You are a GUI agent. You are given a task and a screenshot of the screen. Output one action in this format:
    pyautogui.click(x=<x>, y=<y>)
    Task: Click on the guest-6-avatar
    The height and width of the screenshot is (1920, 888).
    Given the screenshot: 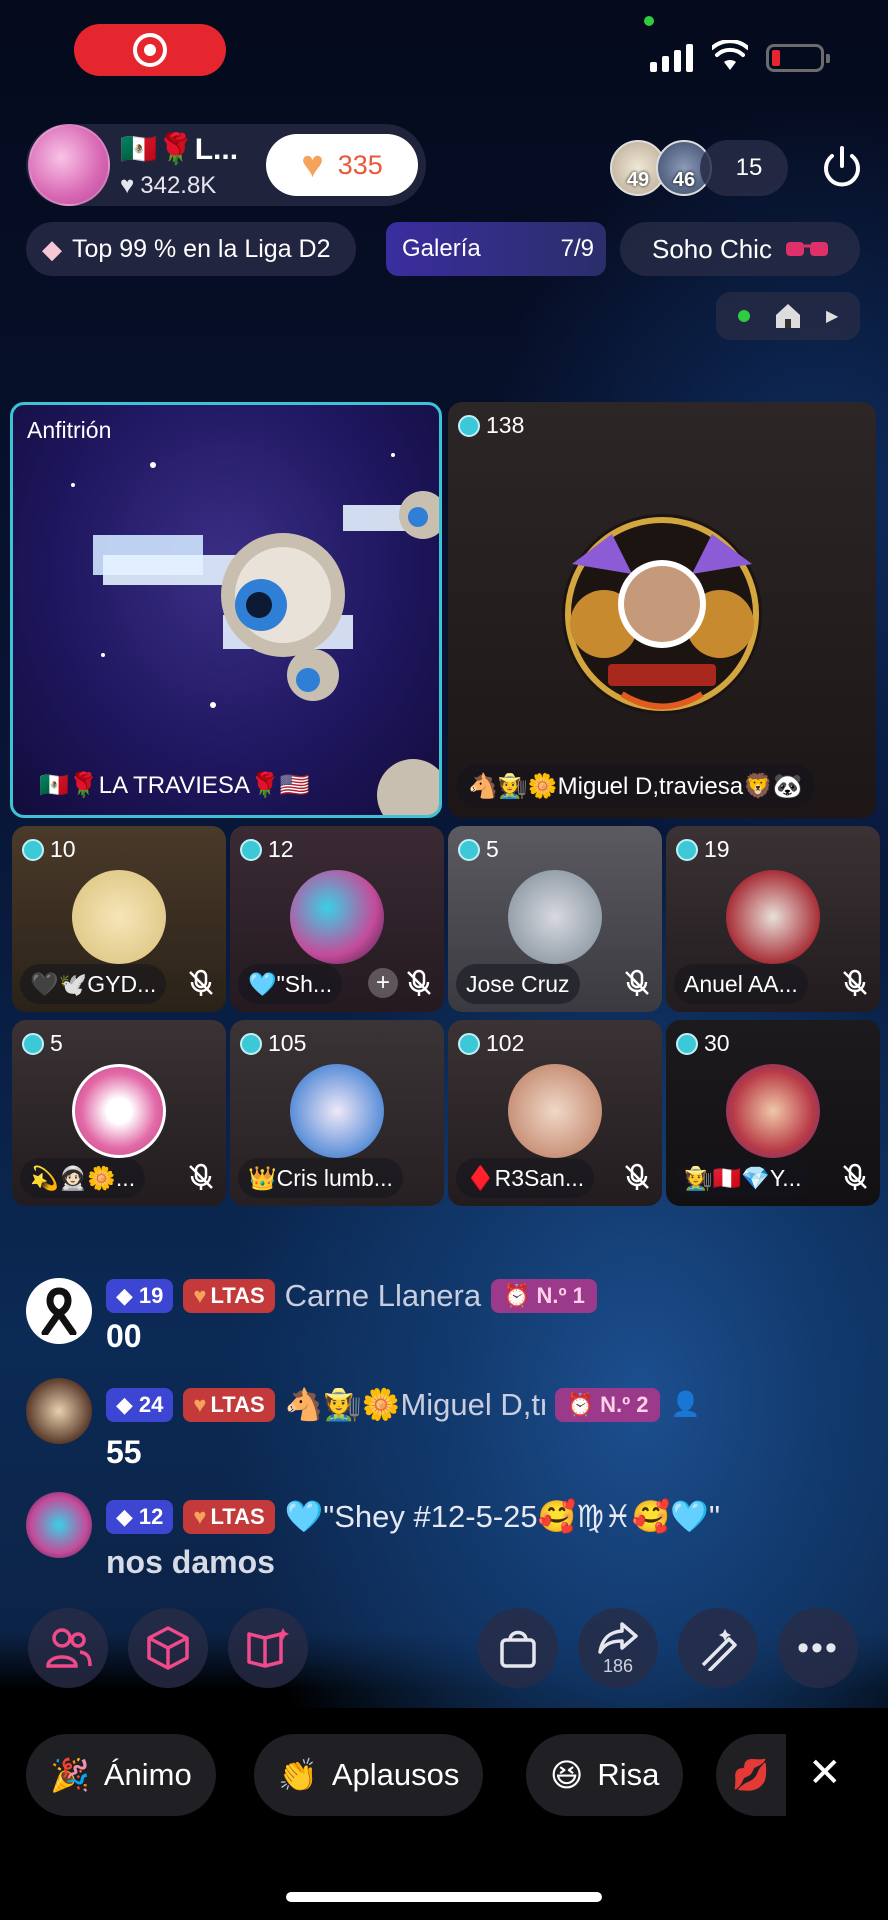 What is the action you would take?
    pyautogui.click(x=119, y=1111)
    